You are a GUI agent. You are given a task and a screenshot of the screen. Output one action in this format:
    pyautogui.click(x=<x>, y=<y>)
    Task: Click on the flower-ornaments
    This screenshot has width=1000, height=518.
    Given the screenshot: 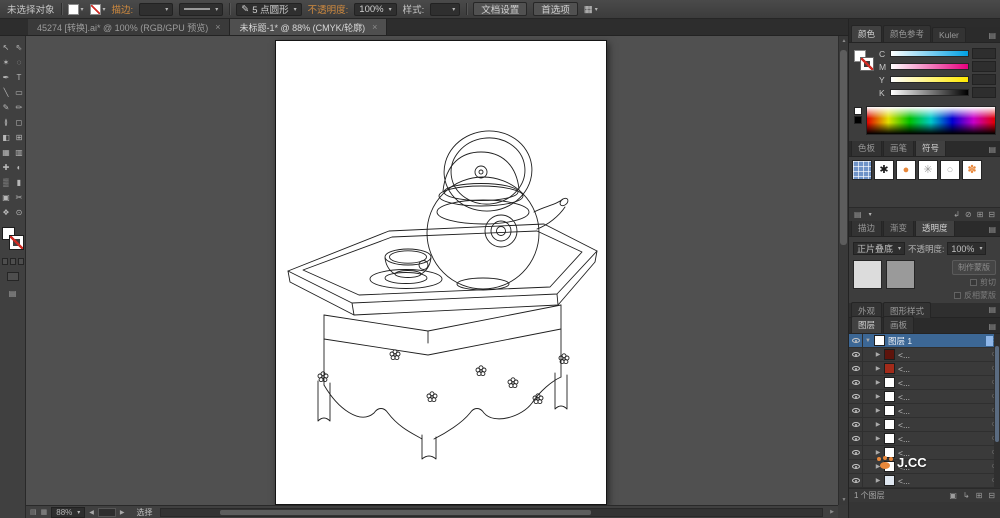 What is the action you would take?
    pyautogui.click(x=443, y=377)
    